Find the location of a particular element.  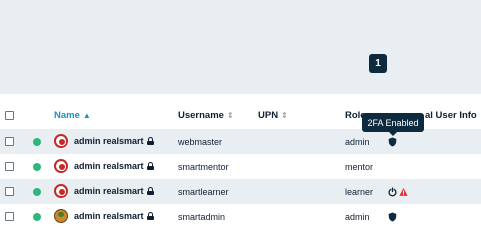

role-cell: learner is located at coordinates (359, 192).